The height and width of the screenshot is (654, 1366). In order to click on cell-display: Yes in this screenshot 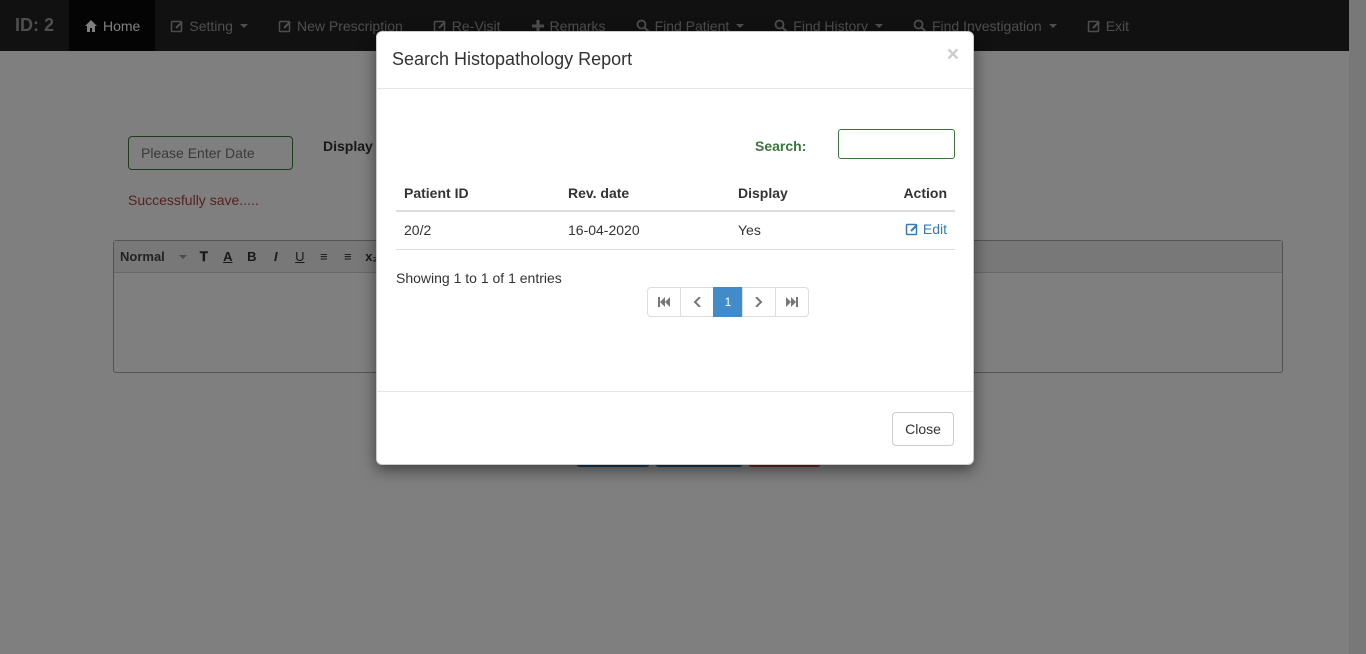, I will do `click(795, 230)`.